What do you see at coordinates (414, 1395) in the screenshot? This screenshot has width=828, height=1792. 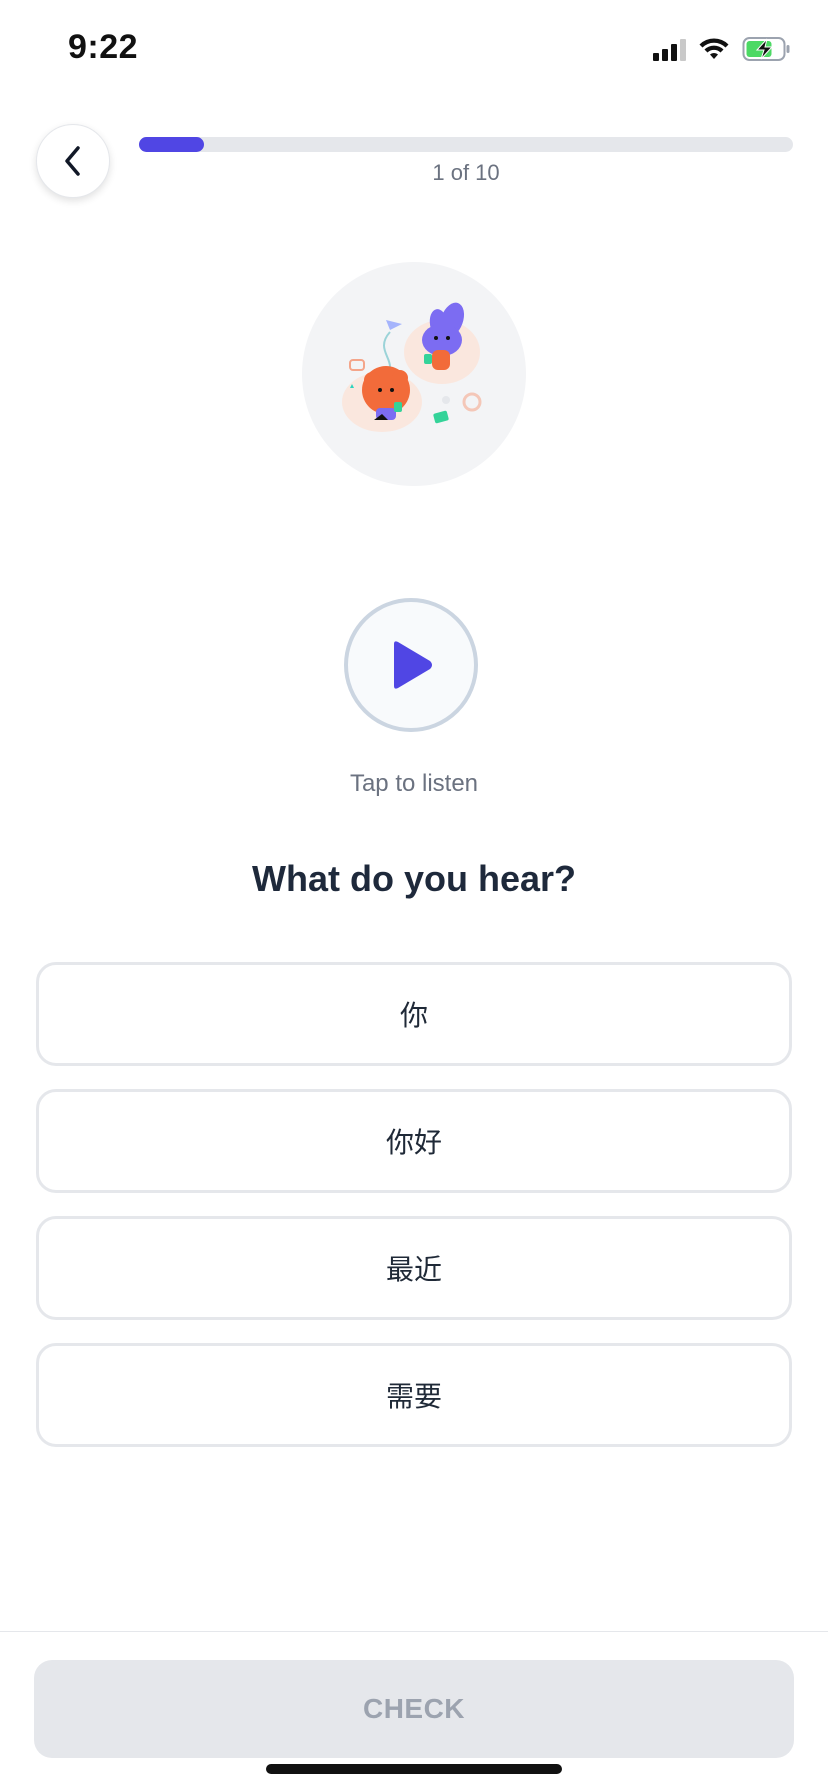 I see `answer-option: 需要` at bounding box center [414, 1395].